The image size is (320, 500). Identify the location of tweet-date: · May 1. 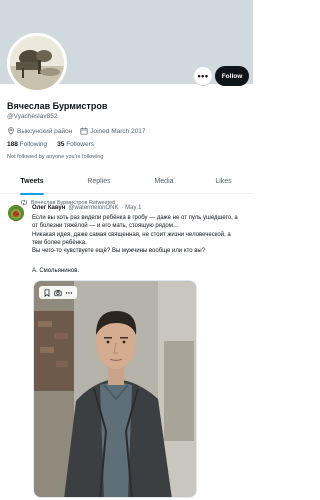
(132, 208).